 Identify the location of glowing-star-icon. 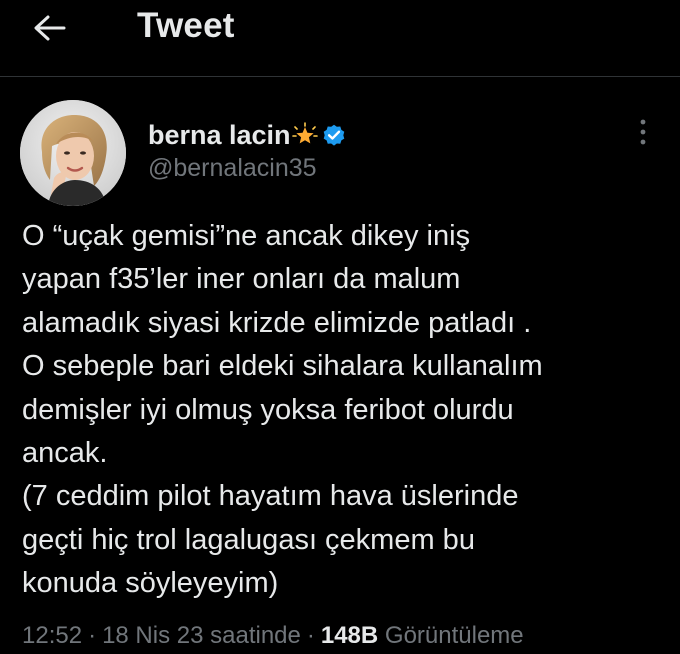
(304, 135).